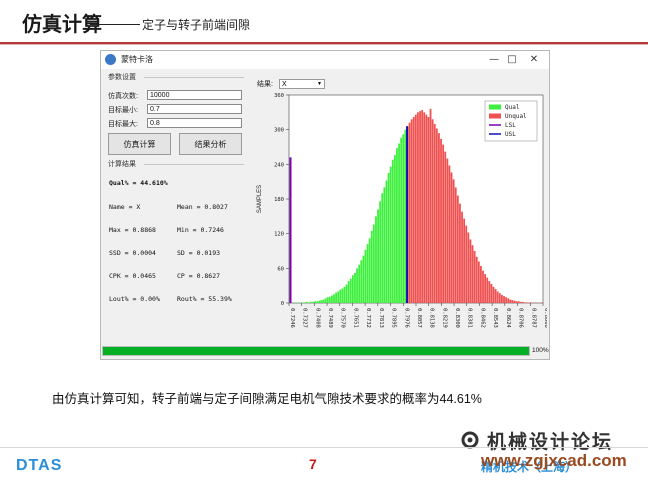 The height and width of the screenshot is (483, 648). What do you see at coordinates (305, 318) in the screenshot?
I see `x-tick-label: 0.7327` at bounding box center [305, 318].